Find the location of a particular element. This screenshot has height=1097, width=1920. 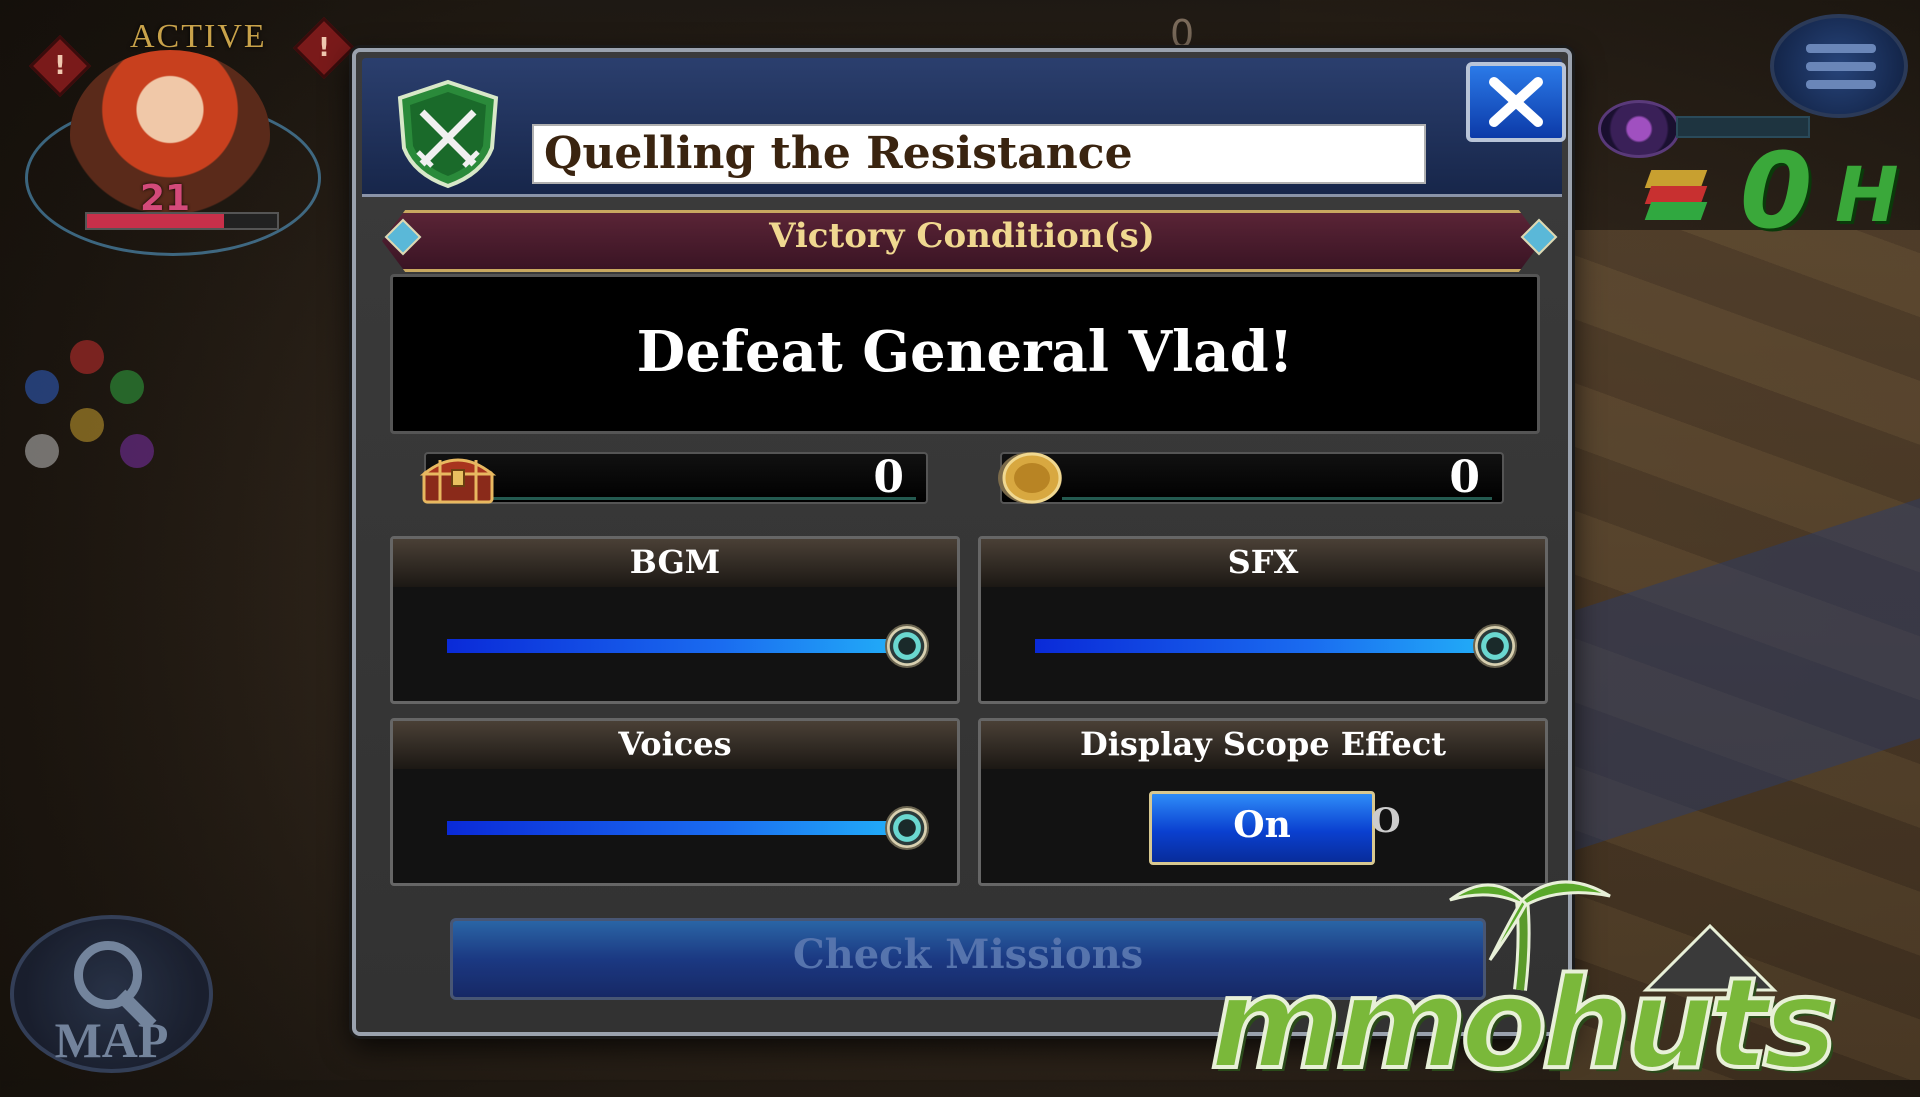

coin-count: 0 is located at coordinates (1464, 477).